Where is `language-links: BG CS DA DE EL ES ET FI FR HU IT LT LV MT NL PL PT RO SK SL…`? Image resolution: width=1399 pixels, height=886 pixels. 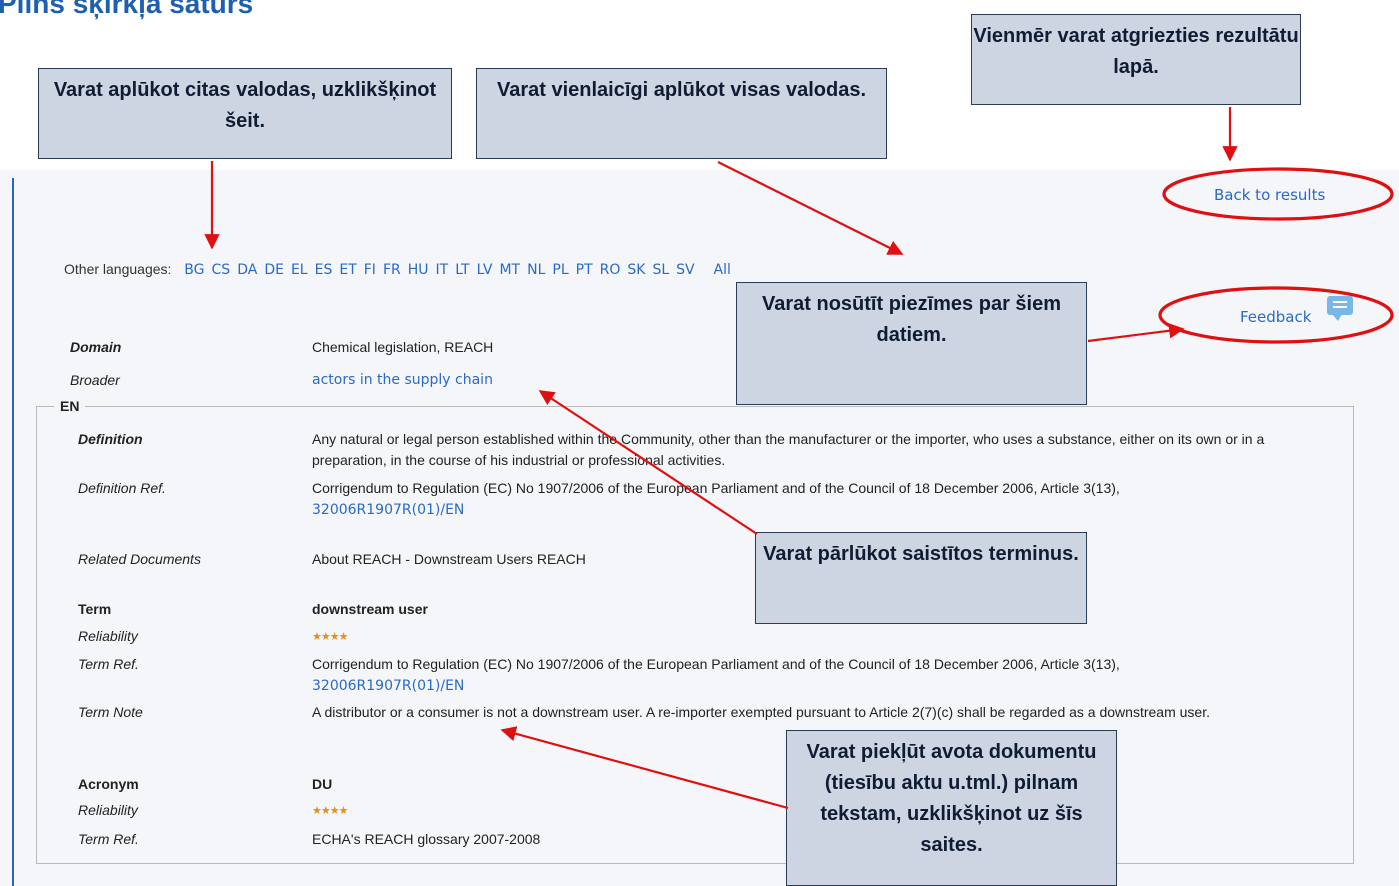 language-links: BG CS DA DE EL ES ET FI FR HU IT LT LV MT NL PL PT RO SK SL… is located at coordinates (442, 269).